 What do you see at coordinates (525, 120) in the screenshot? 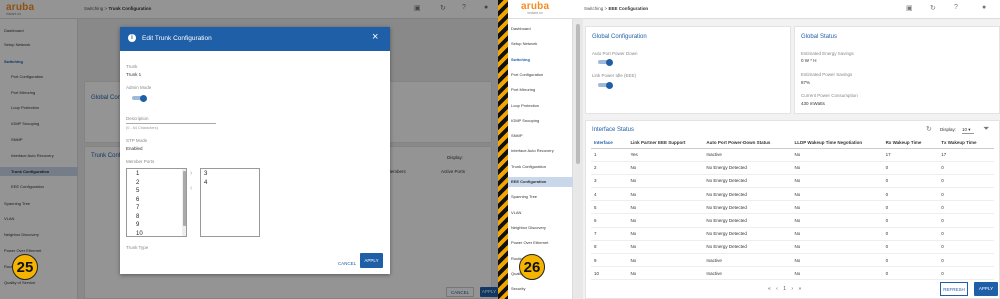
I see `sidebar-item-igmp-snooping: IGMP Snooping` at bounding box center [525, 120].